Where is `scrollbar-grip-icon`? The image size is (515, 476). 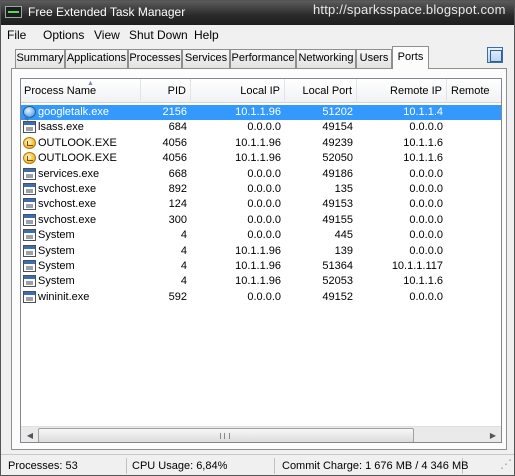 scrollbar-grip-icon is located at coordinates (225, 436).